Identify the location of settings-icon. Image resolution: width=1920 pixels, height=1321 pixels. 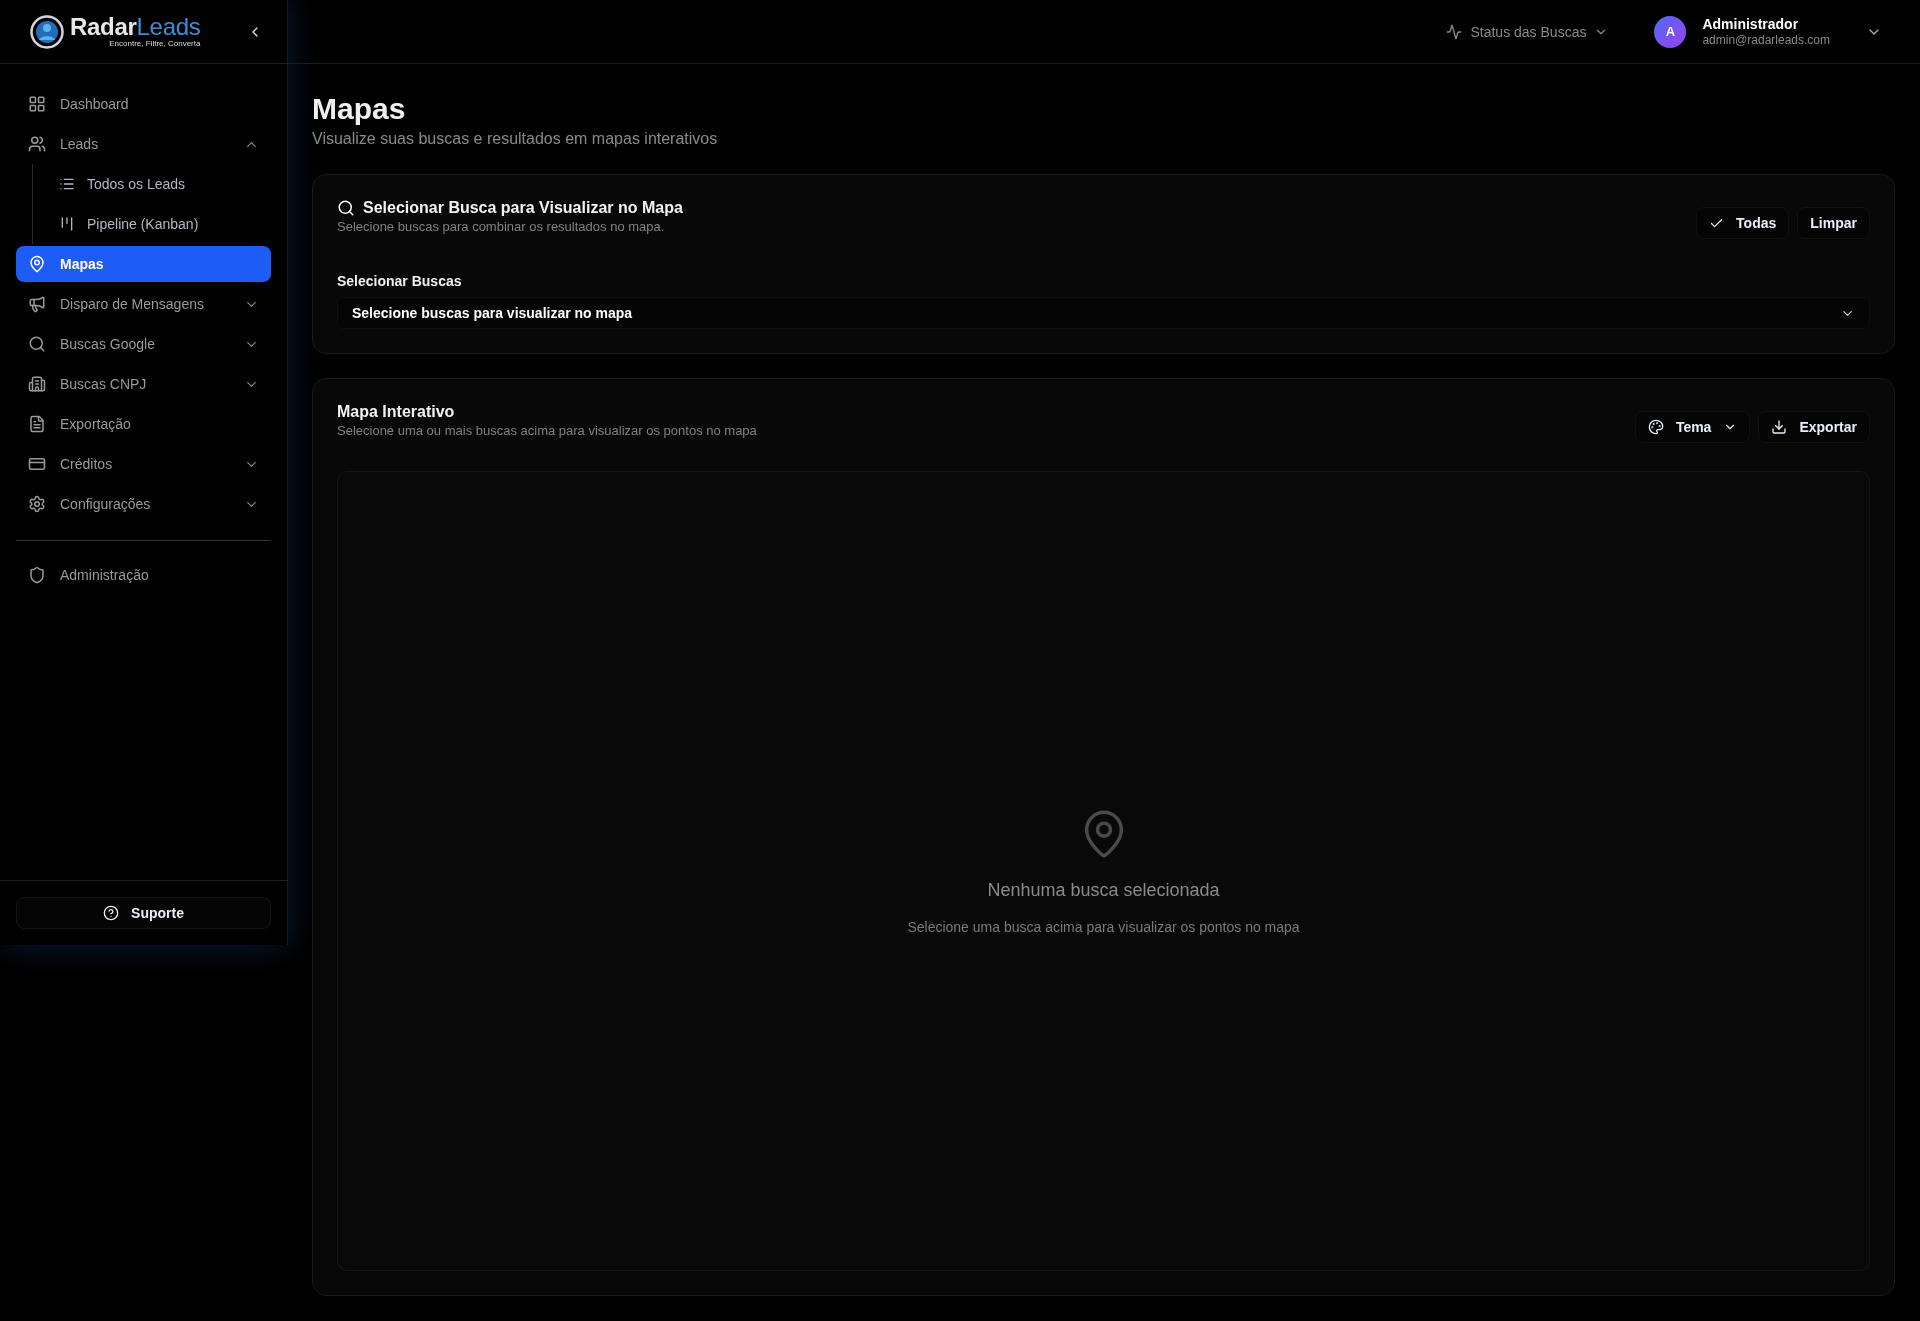
(37, 504).